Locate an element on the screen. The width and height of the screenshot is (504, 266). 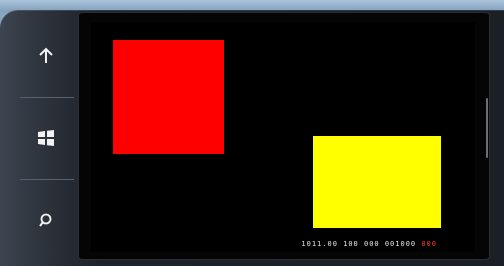
red-rectangle is located at coordinates (168, 97).